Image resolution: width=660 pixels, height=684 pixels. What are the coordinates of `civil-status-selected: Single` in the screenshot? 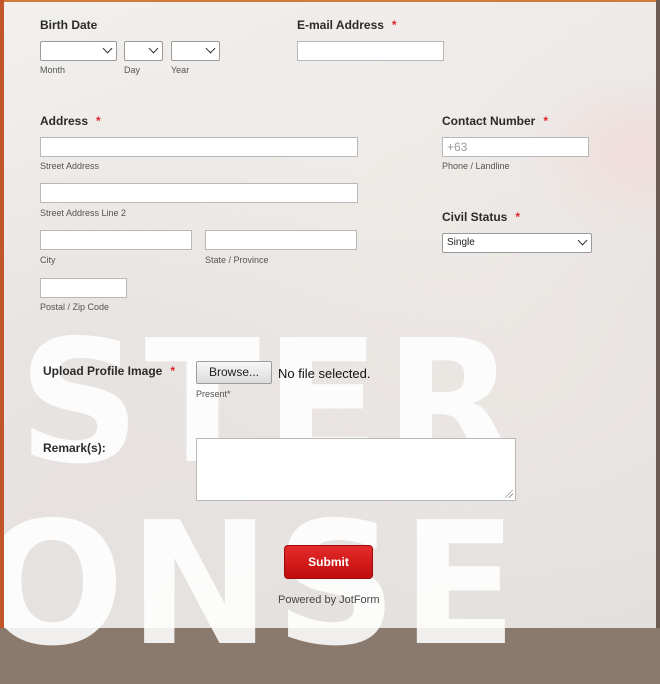 It's located at (461, 242).